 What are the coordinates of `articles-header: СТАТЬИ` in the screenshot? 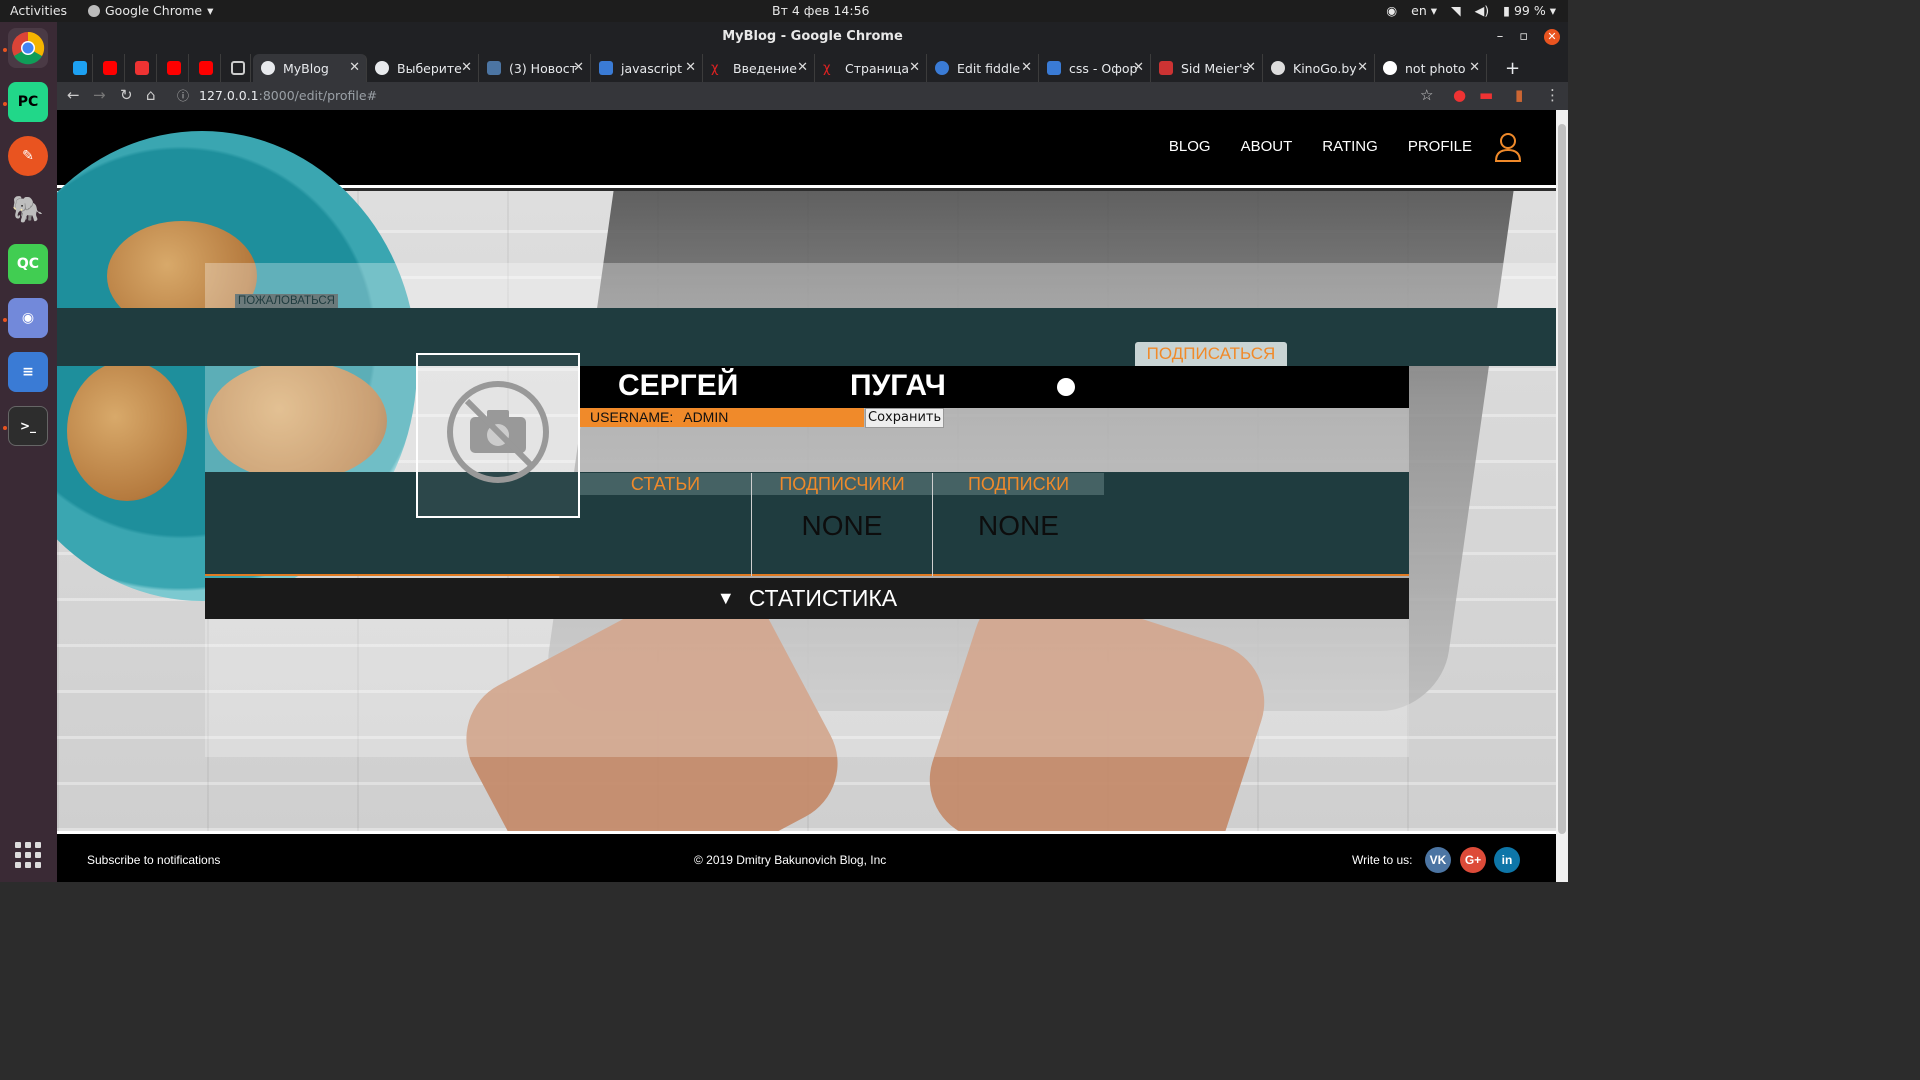 It's located at (665, 484).